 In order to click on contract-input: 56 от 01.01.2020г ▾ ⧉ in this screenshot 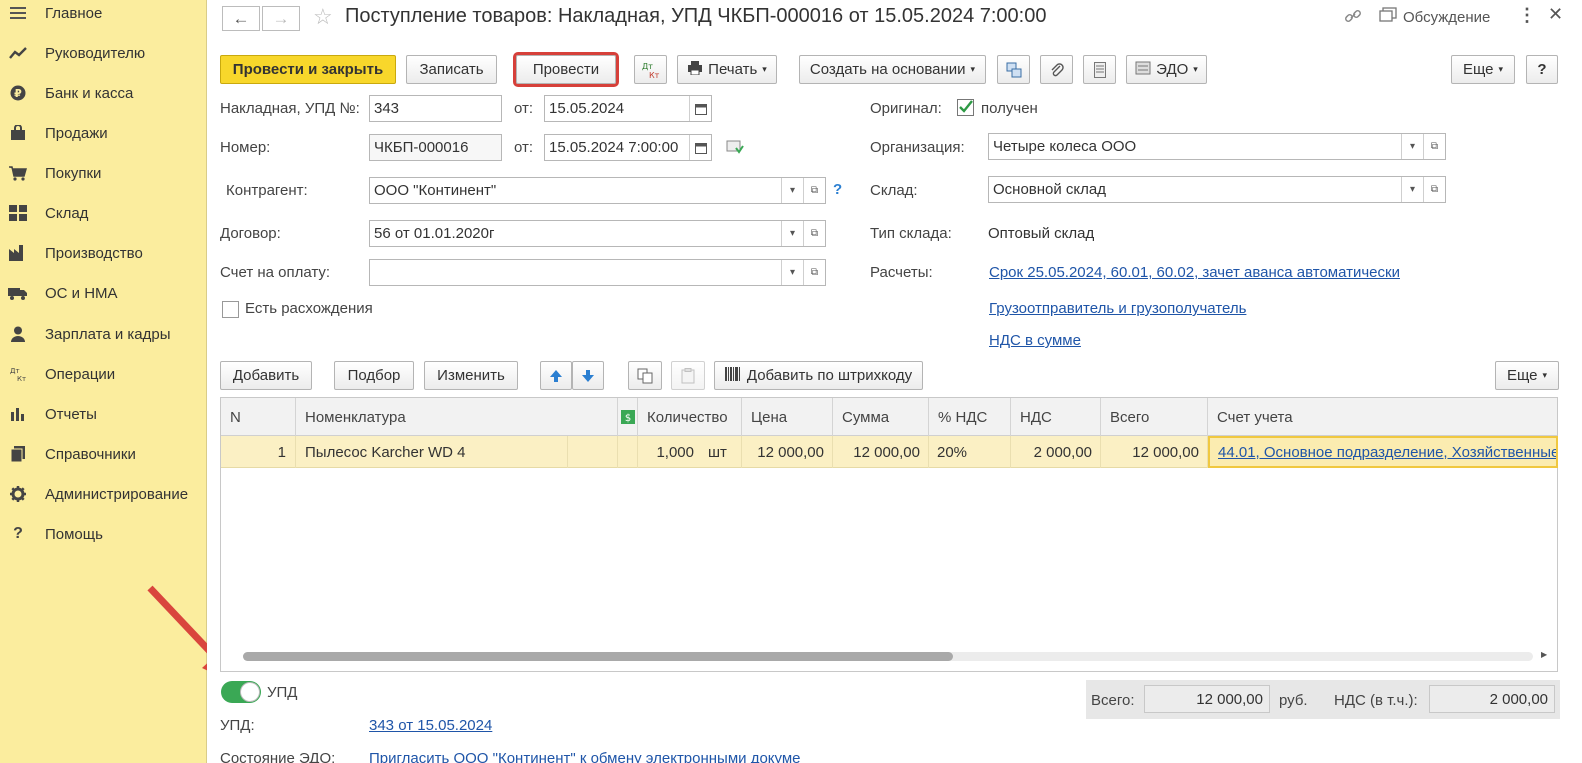, I will do `click(597, 233)`.